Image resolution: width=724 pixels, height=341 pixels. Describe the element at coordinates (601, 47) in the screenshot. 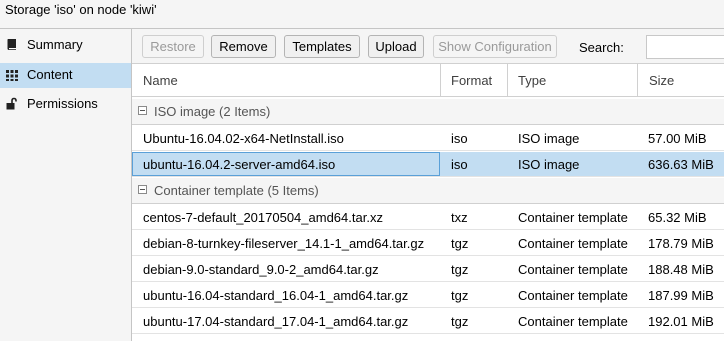

I see `search-label: Search:` at that location.